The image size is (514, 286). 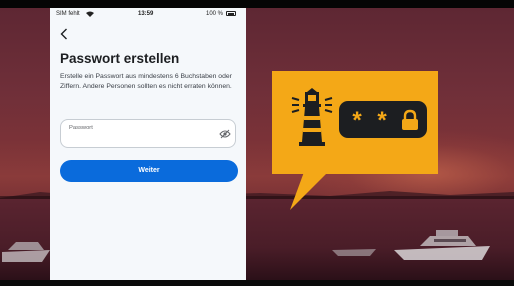 What do you see at coordinates (225, 134) in the screenshot?
I see `eye-slash-icon` at bounding box center [225, 134].